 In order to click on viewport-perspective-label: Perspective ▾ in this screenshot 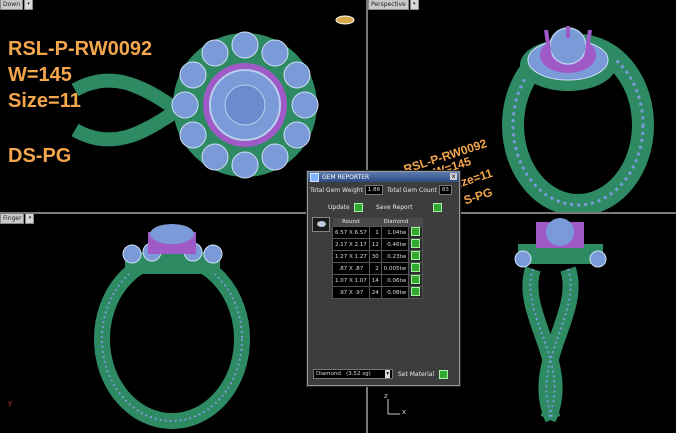, I will do `click(393, 5)`.